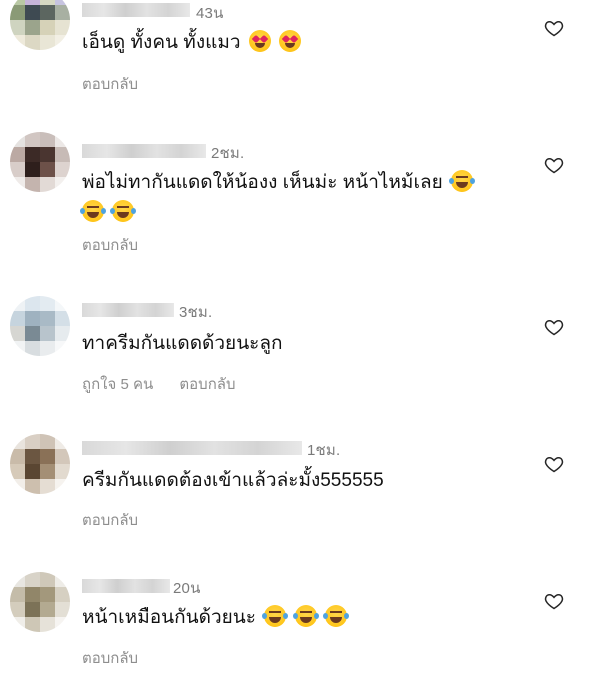 The height and width of the screenshot is (673, 600). I want to click on comment-text: ครีมกันแดดต้องเข้าแล้วล่ะมั้ง555555, so click(233, 481).